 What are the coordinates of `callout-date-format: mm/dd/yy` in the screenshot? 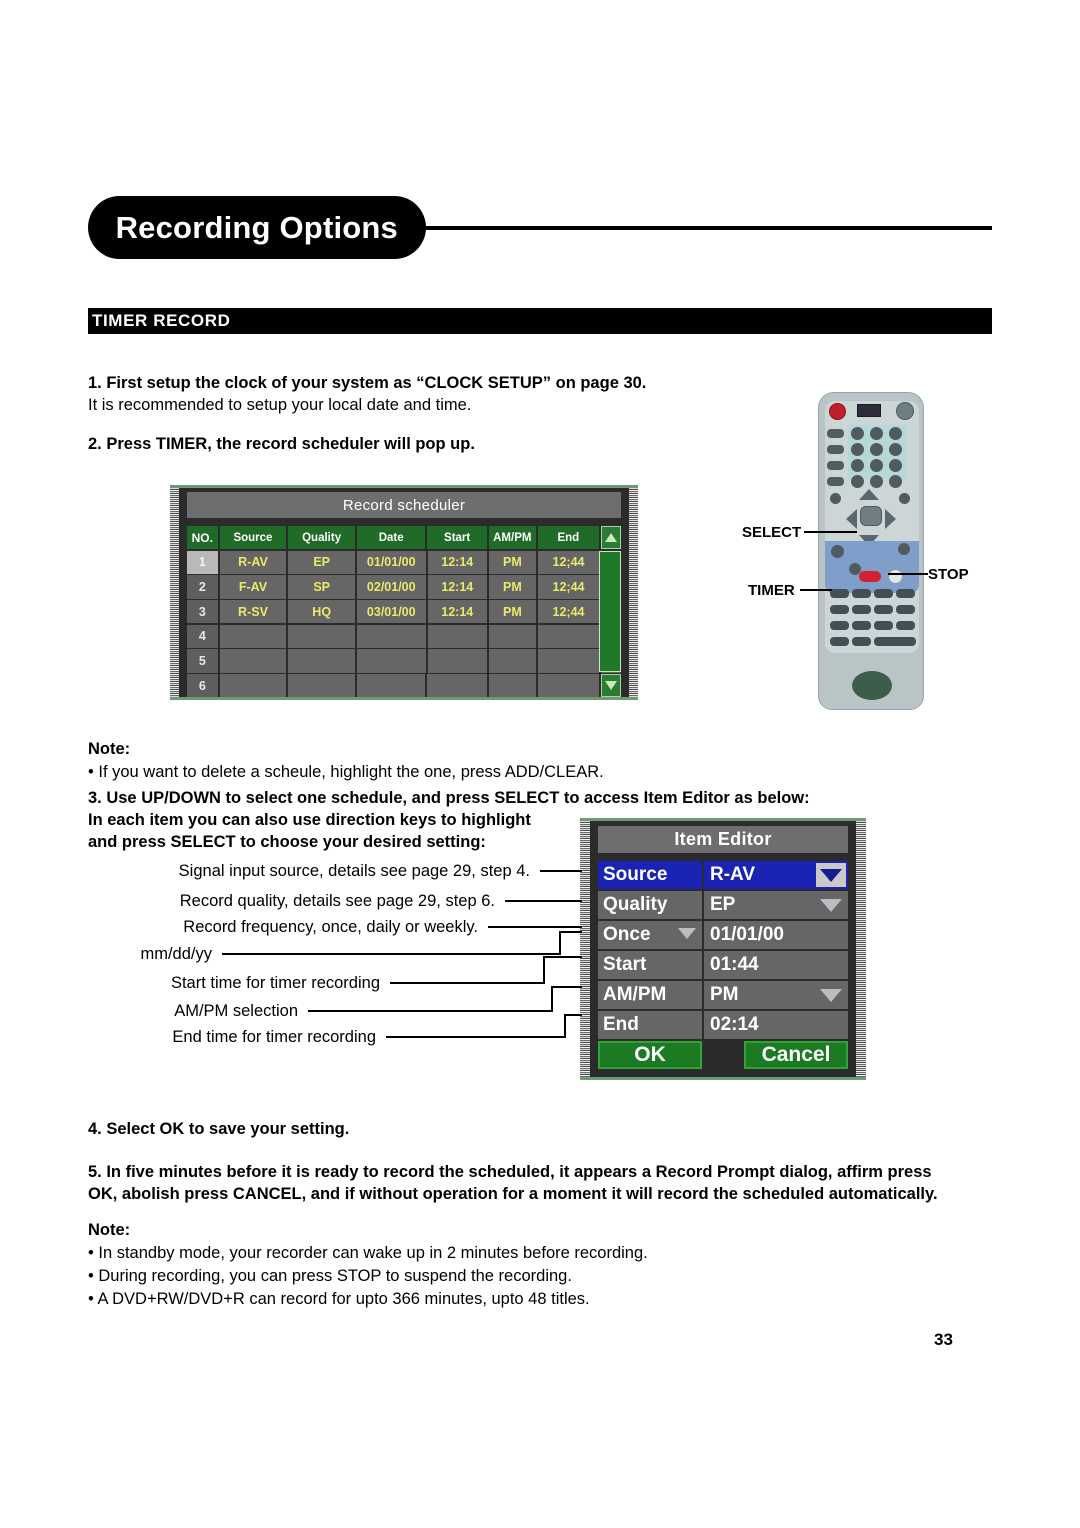 It's located at (176, 954).